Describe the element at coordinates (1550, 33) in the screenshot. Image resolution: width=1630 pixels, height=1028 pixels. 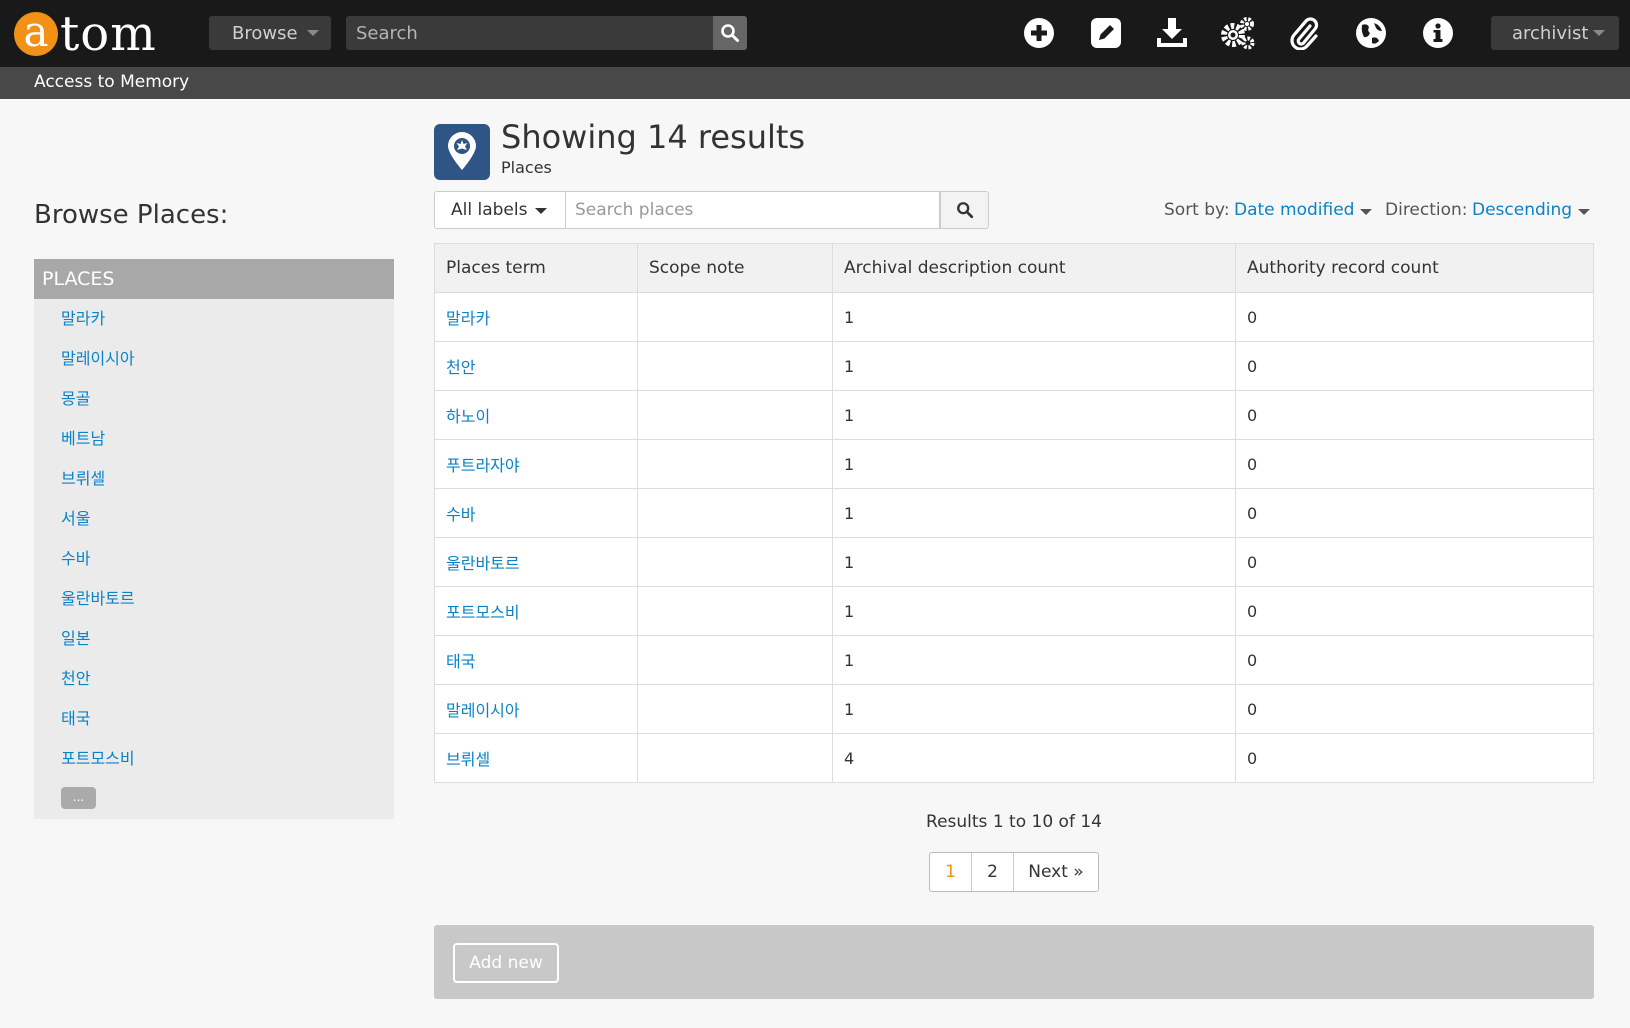
I see `user-name: archivist` at that location.